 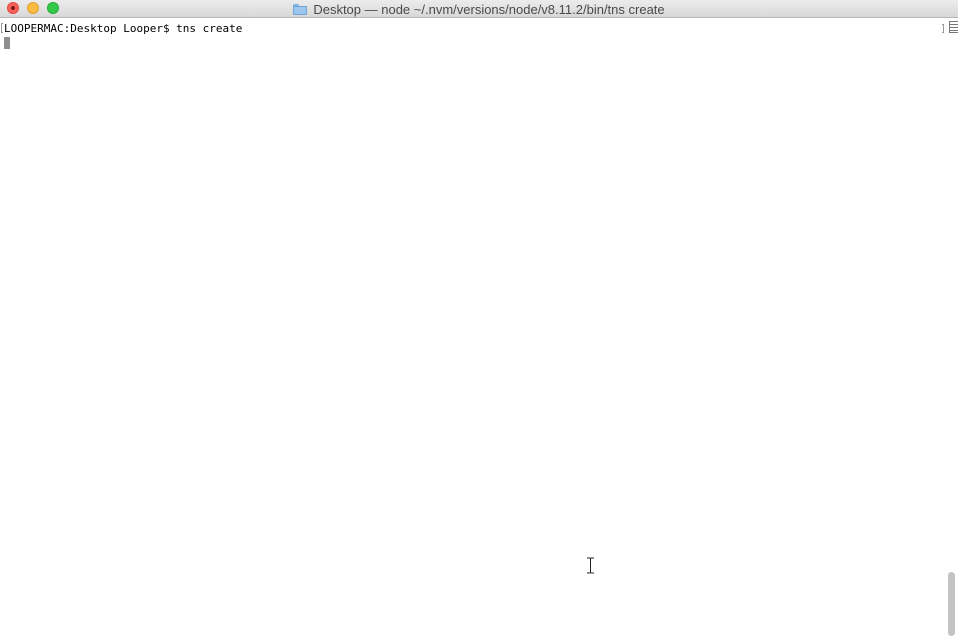 I want to click on line-mark-icon, so click(x=2, y=28).